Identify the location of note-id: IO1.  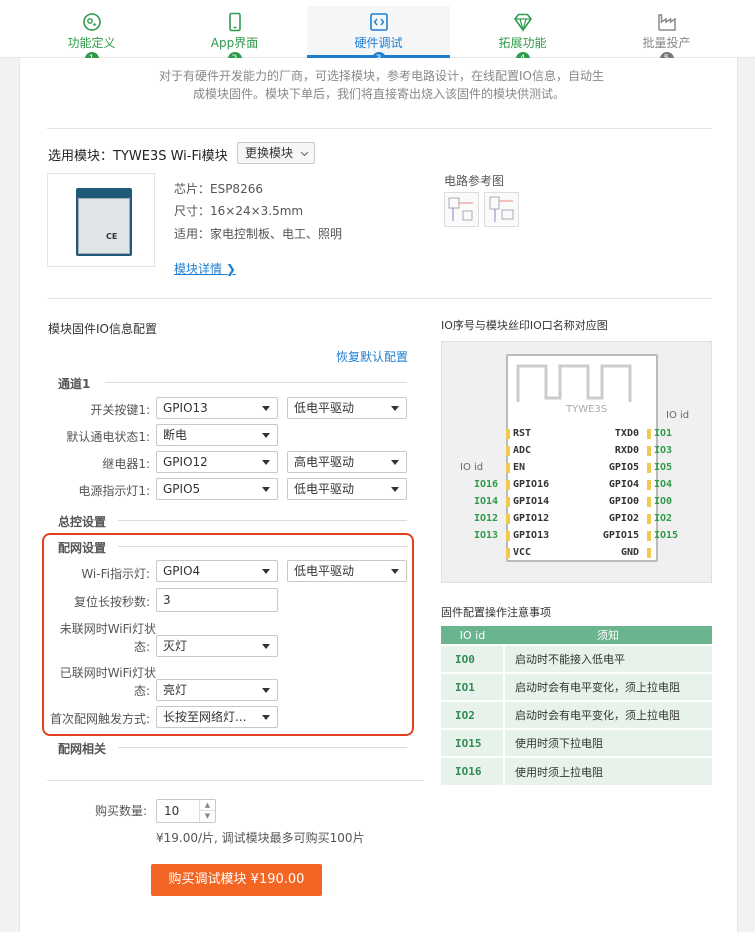
(472, 686).